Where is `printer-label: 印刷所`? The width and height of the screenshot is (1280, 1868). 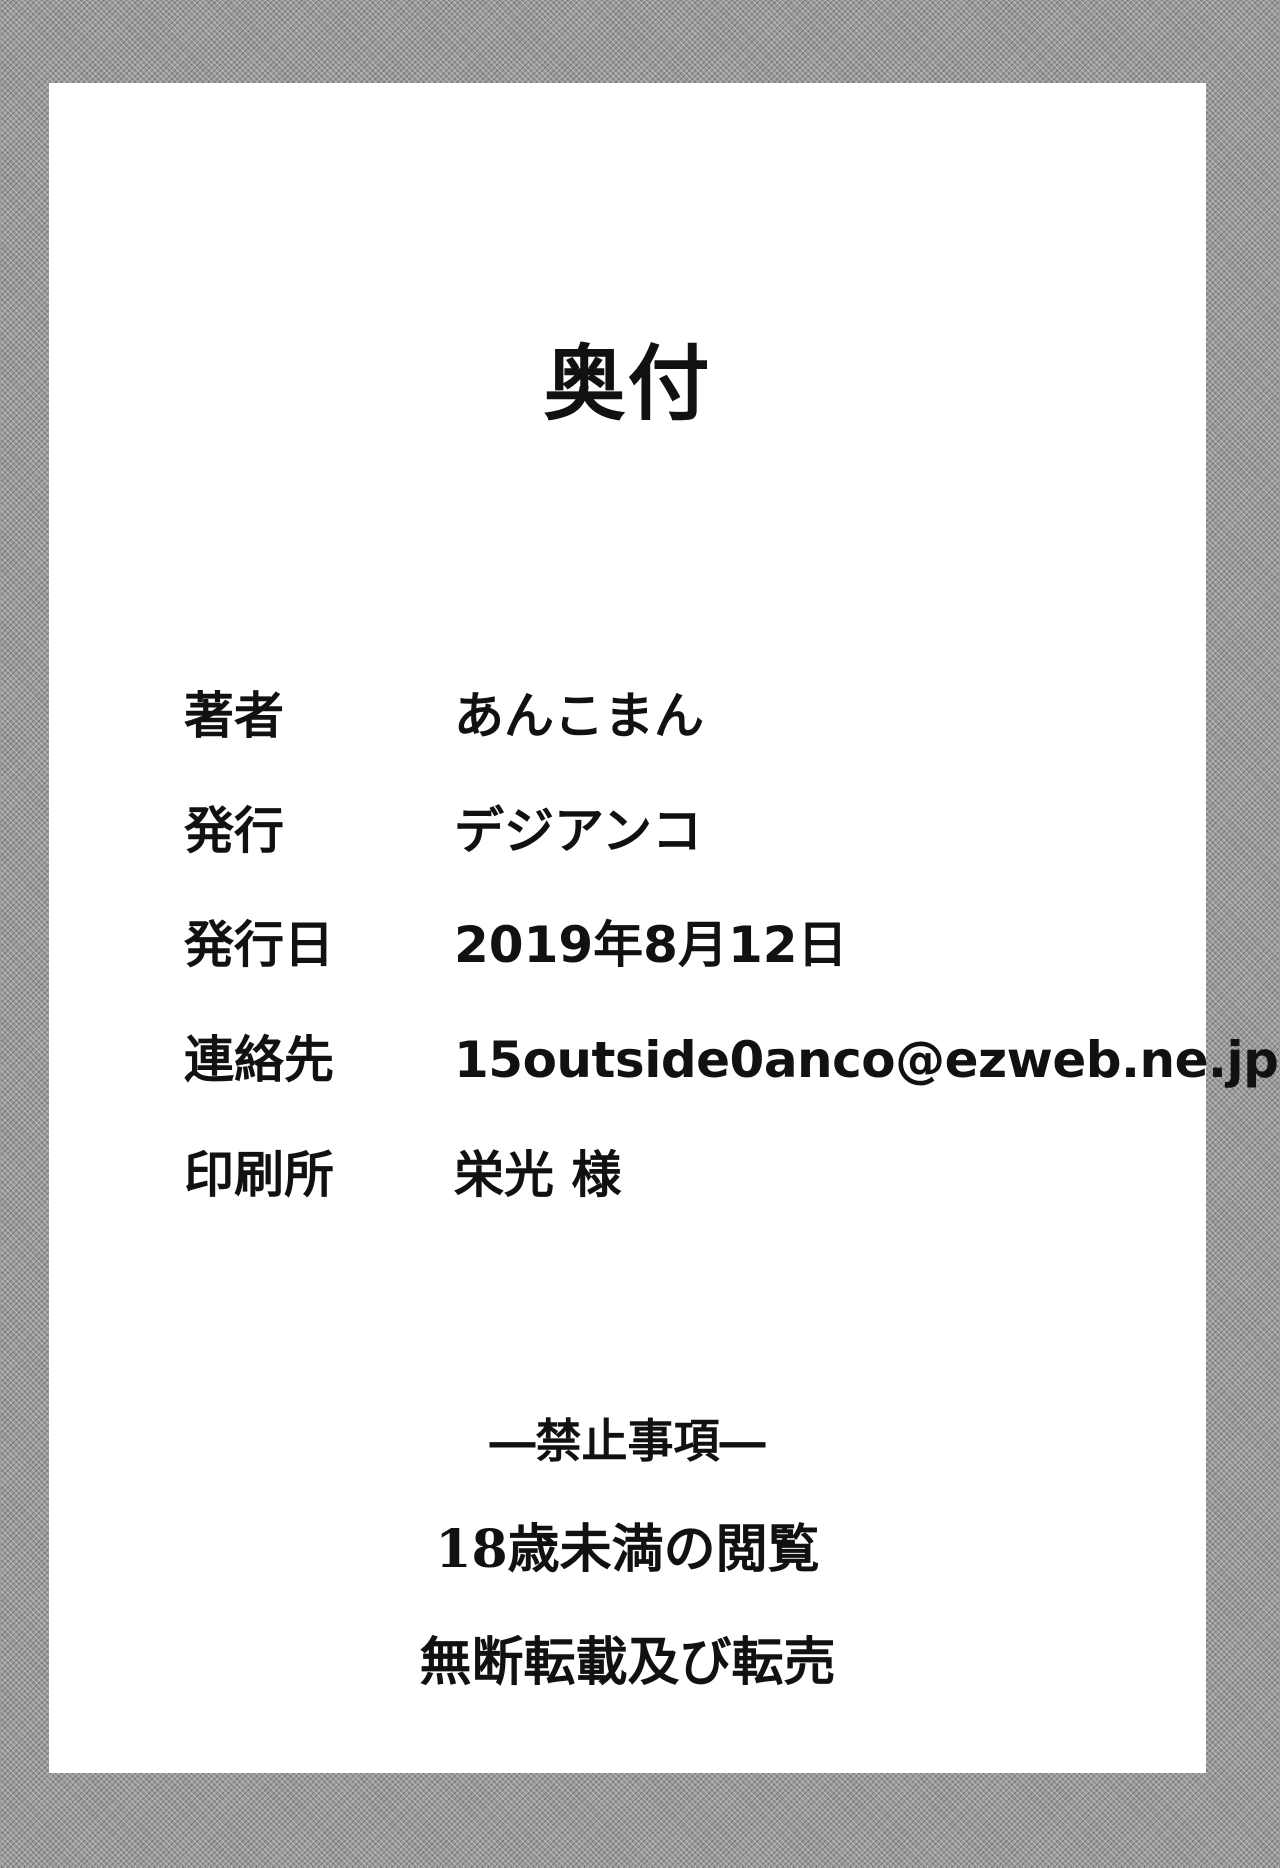 printer-label: 印刷所 is located at coordinates (259, 1175).